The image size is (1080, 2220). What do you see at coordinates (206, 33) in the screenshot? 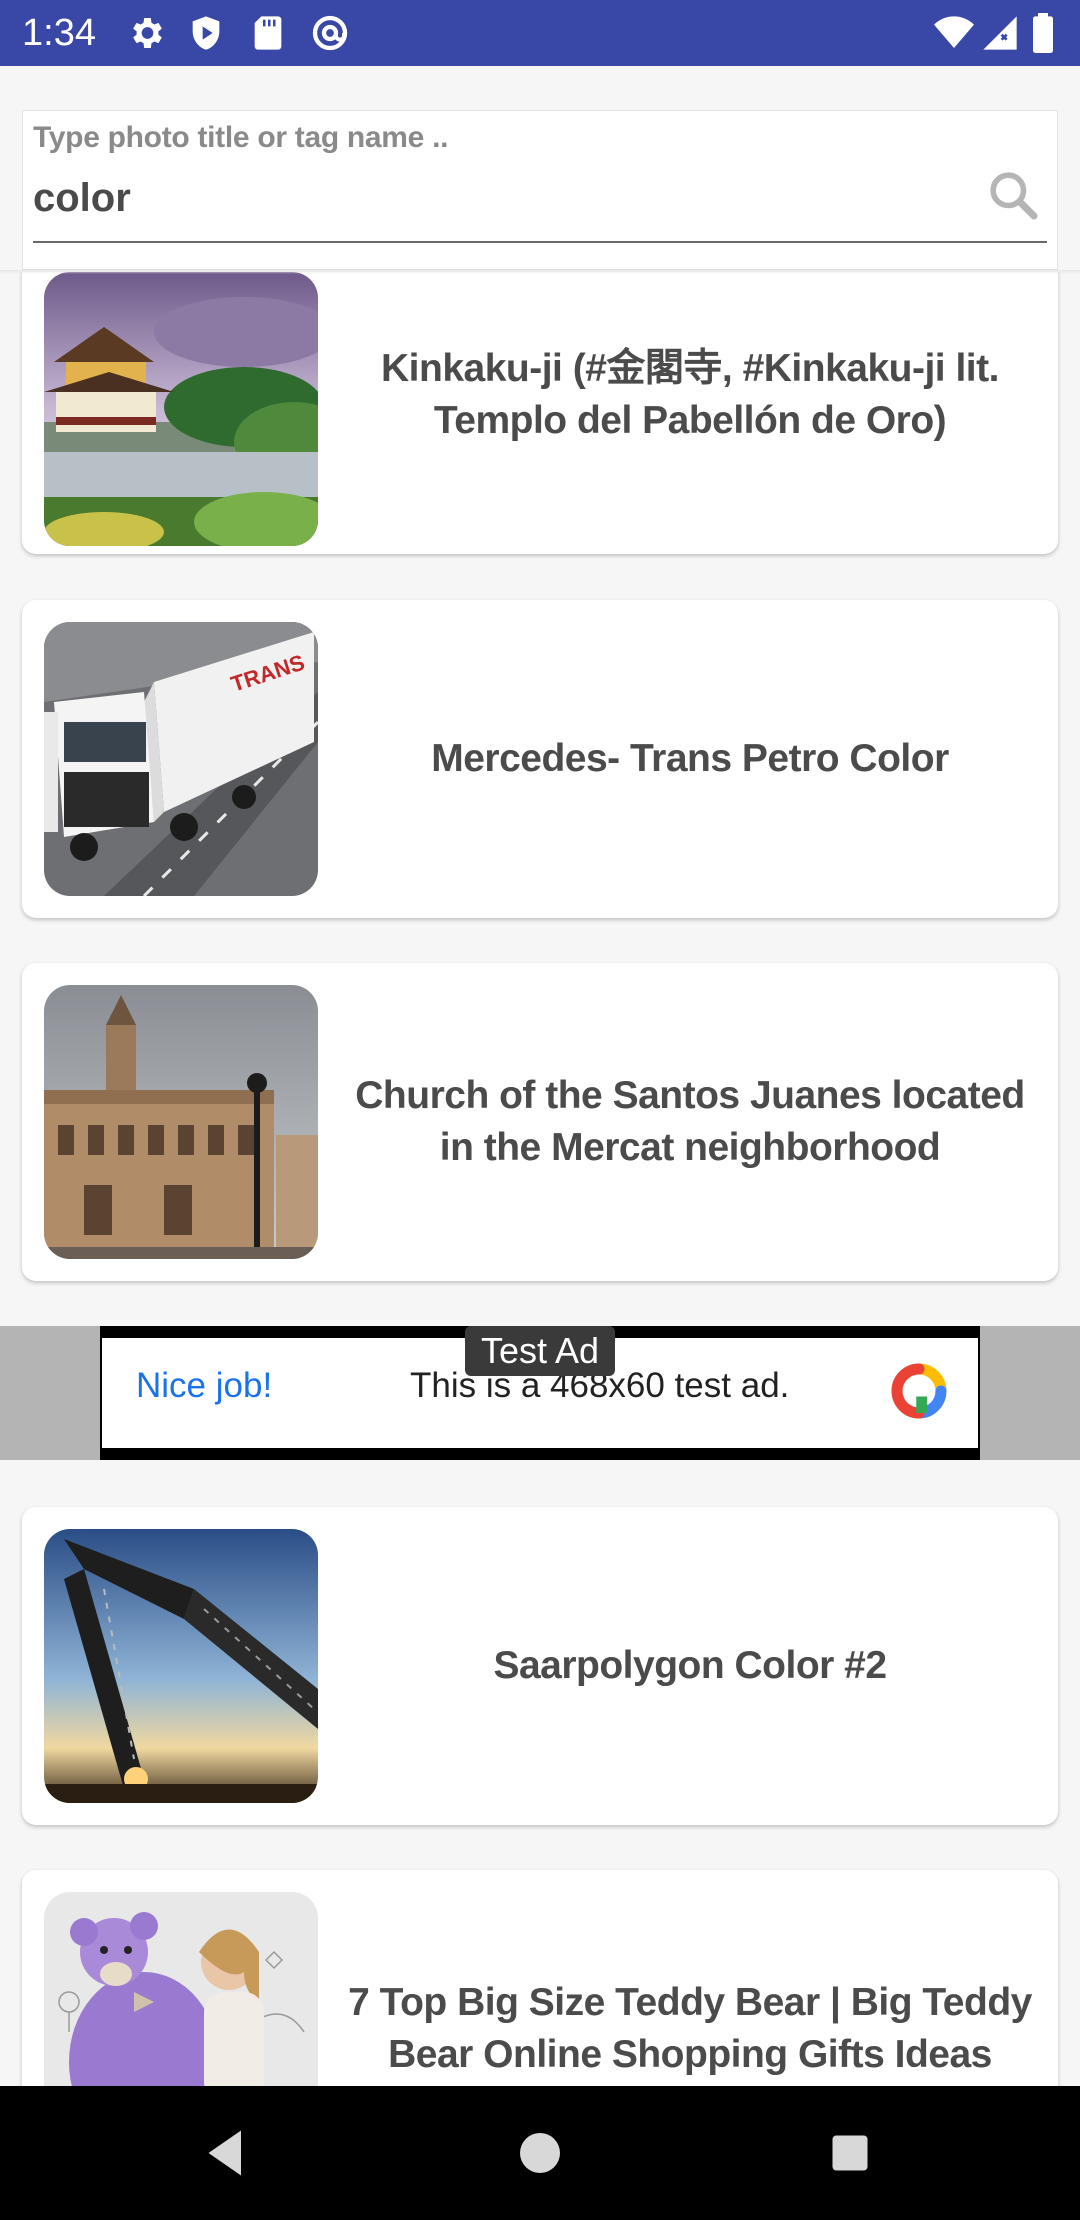
I see `shield-icon` at bounding box center [206, 33].